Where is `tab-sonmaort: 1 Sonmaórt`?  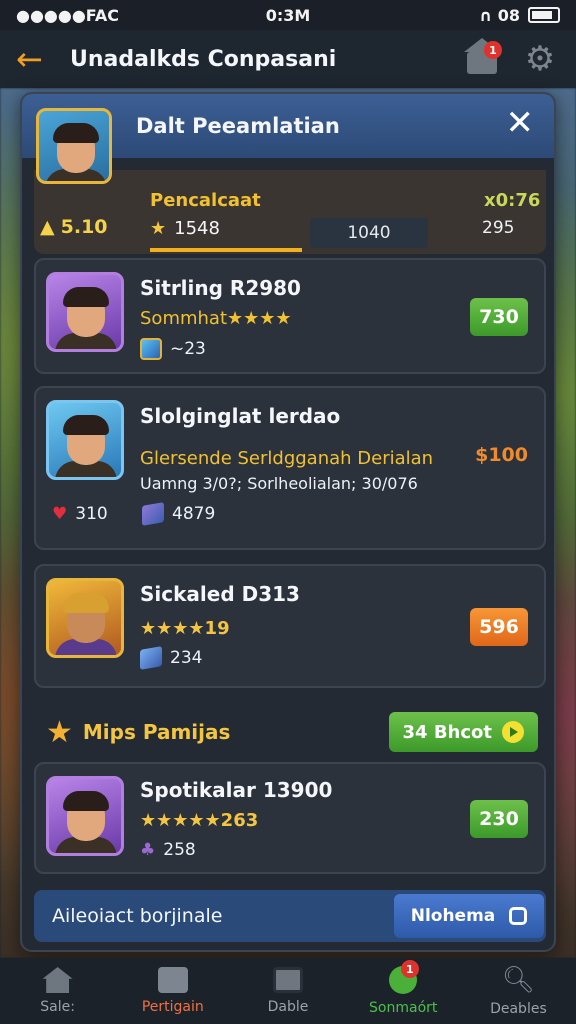 tab-sonmaort: 1 Sonmaórt is located at coordinates (403, 991).